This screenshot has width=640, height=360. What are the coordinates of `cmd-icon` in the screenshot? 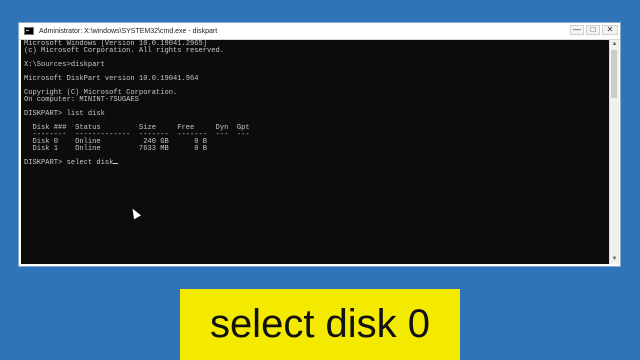 It's located at (29, 31).